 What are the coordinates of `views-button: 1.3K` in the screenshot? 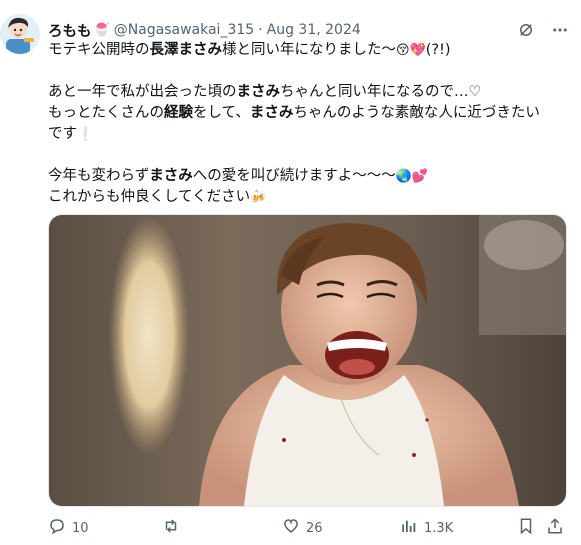 It's located at (426, 528).